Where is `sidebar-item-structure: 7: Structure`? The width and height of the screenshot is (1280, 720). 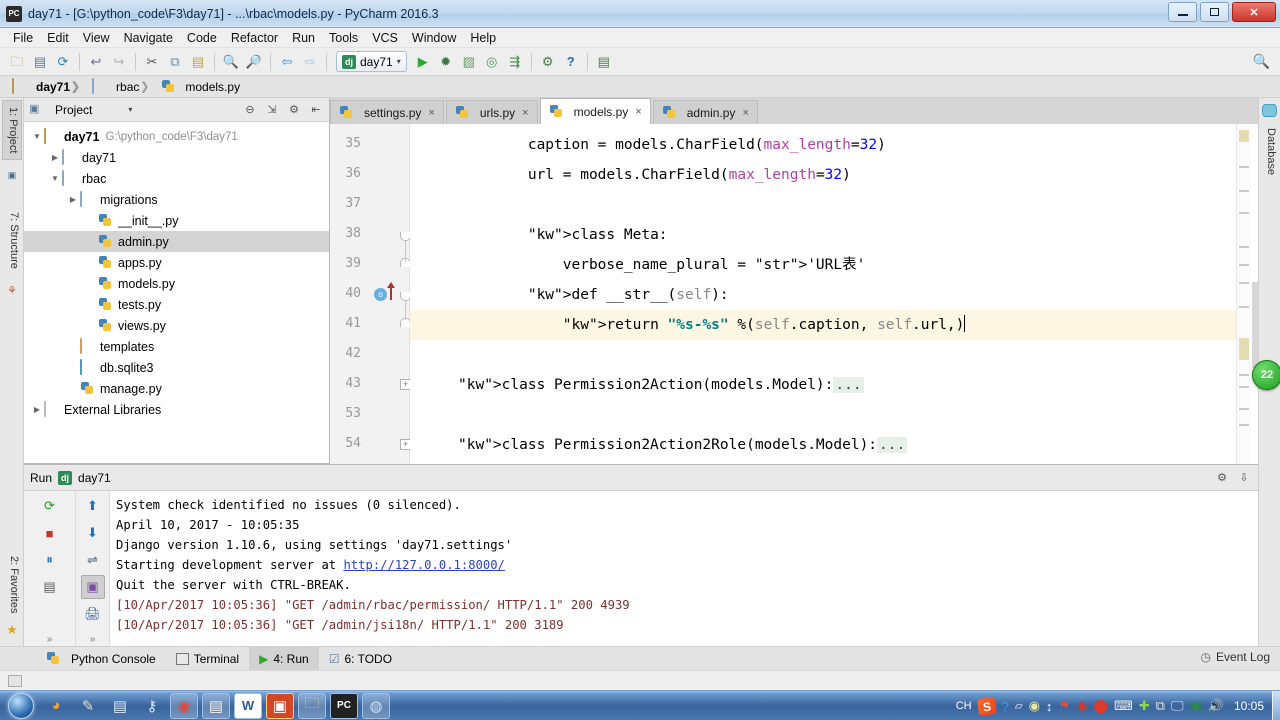 sidebar-item-structure: 7: Structure is located at coordinates (12, 240).